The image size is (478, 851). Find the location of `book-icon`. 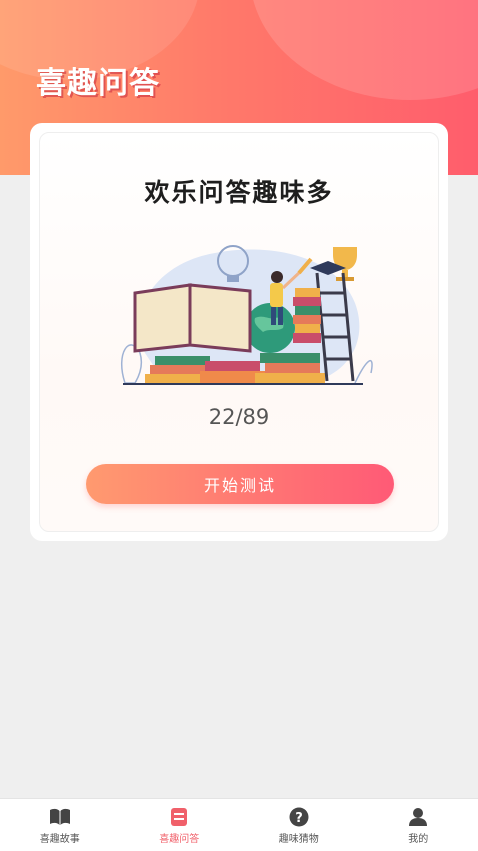

book-icon is located at coordinates (60, 817).